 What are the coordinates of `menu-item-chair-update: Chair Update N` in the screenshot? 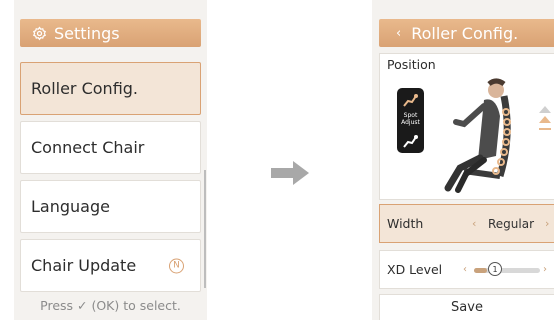 It's located at (110, 265).